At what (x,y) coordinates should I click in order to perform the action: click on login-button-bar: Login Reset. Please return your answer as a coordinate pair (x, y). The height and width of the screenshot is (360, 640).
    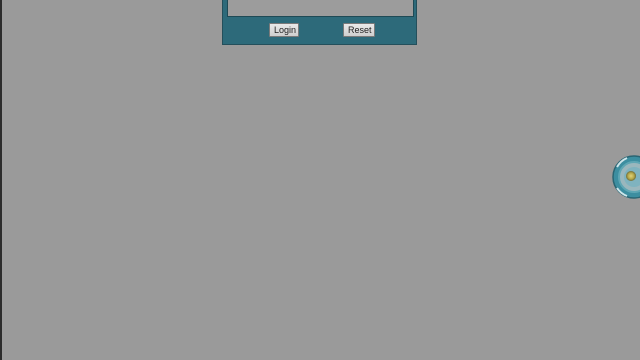
    Looking at the image, I should click on (319, 31).